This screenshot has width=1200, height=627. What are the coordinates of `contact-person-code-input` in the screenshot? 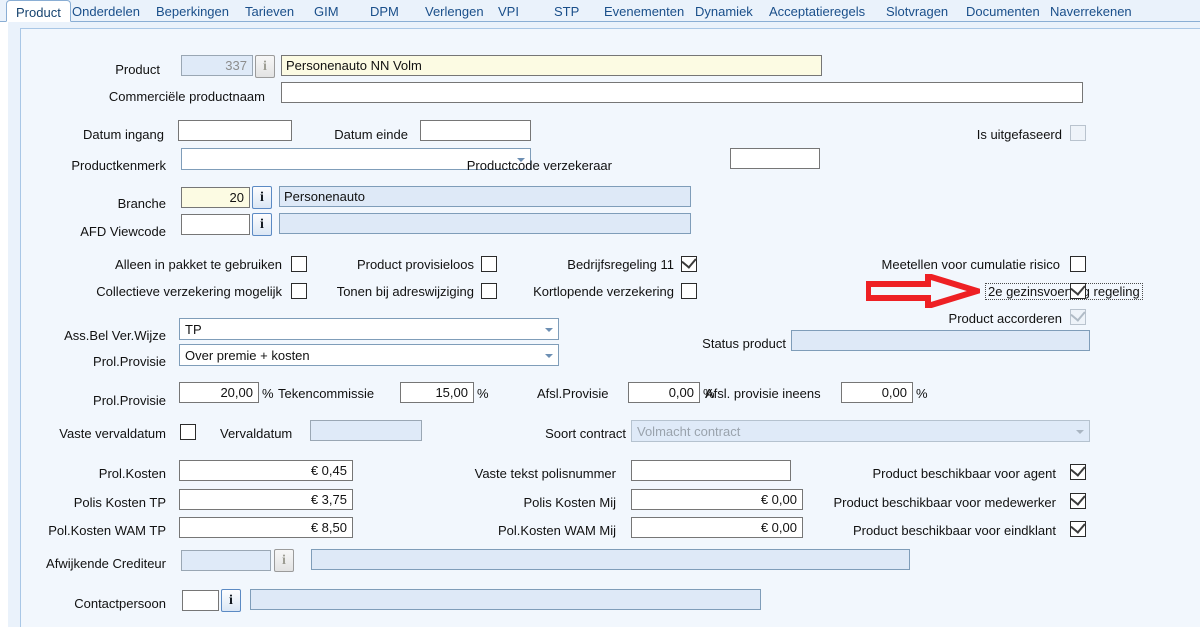 It's located at (200, 600).